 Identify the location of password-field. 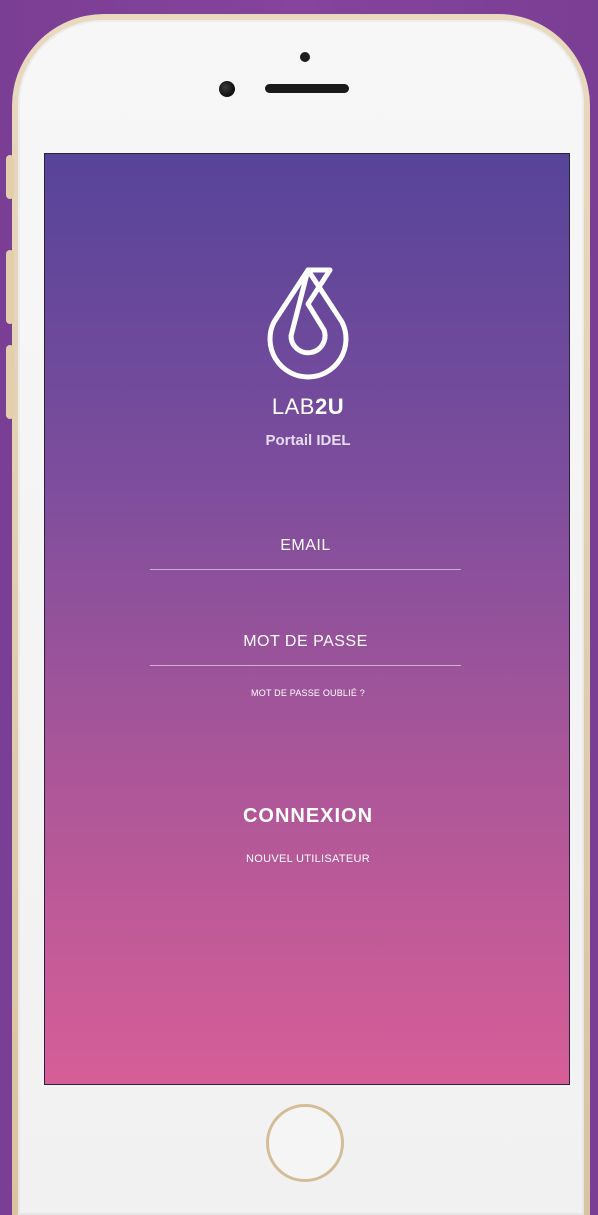
(305, 642).